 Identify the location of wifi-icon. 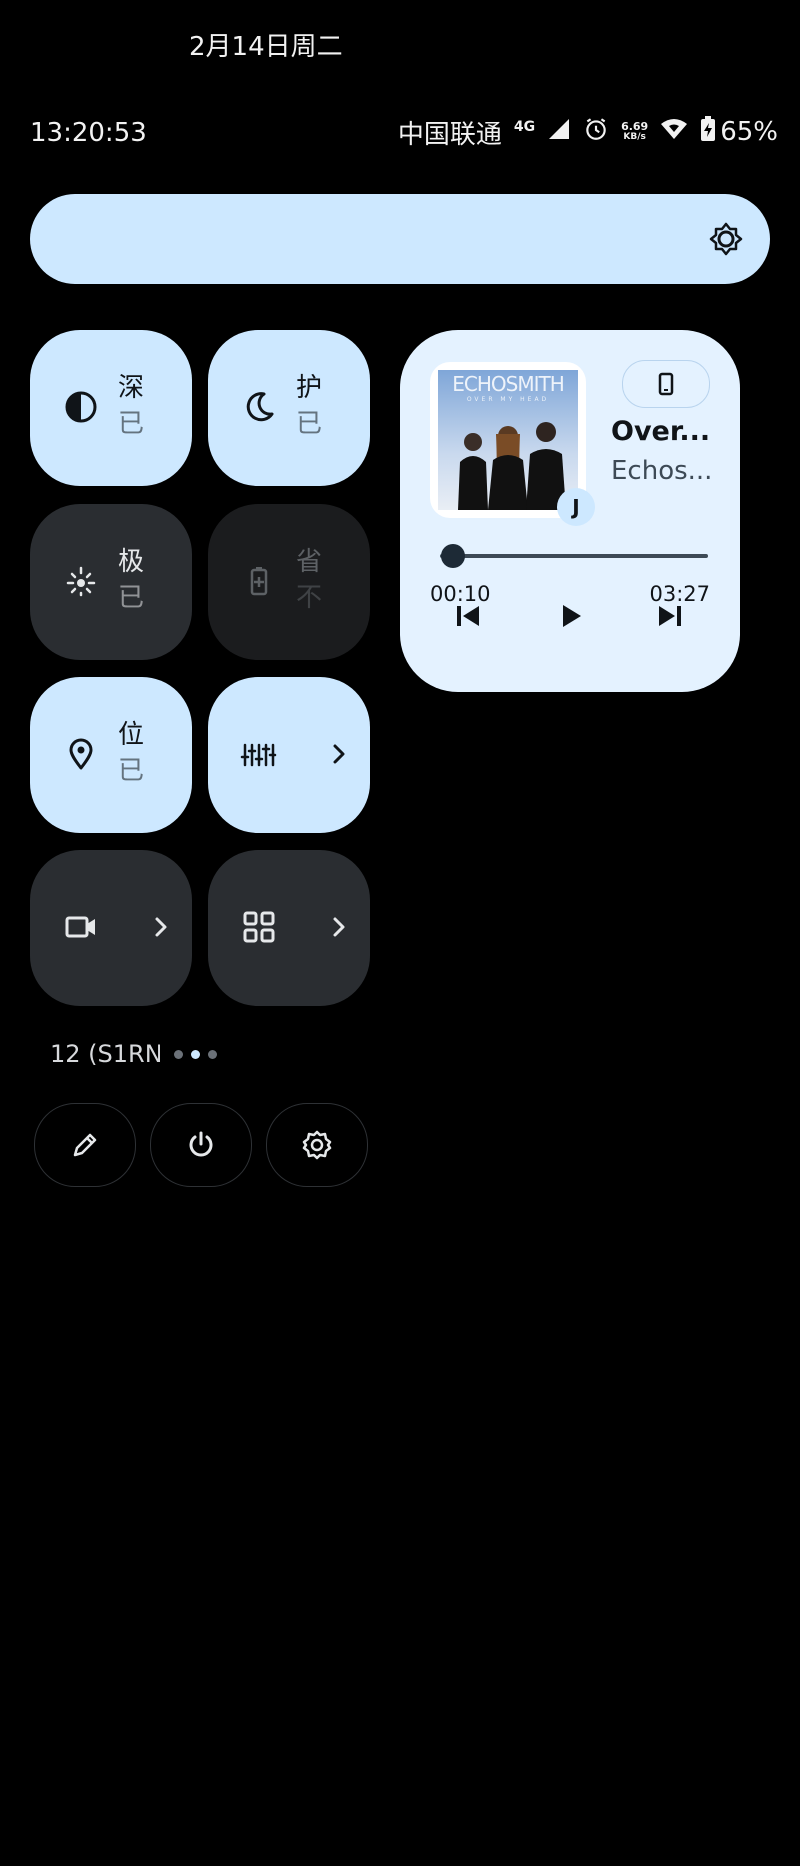
(674, 132).